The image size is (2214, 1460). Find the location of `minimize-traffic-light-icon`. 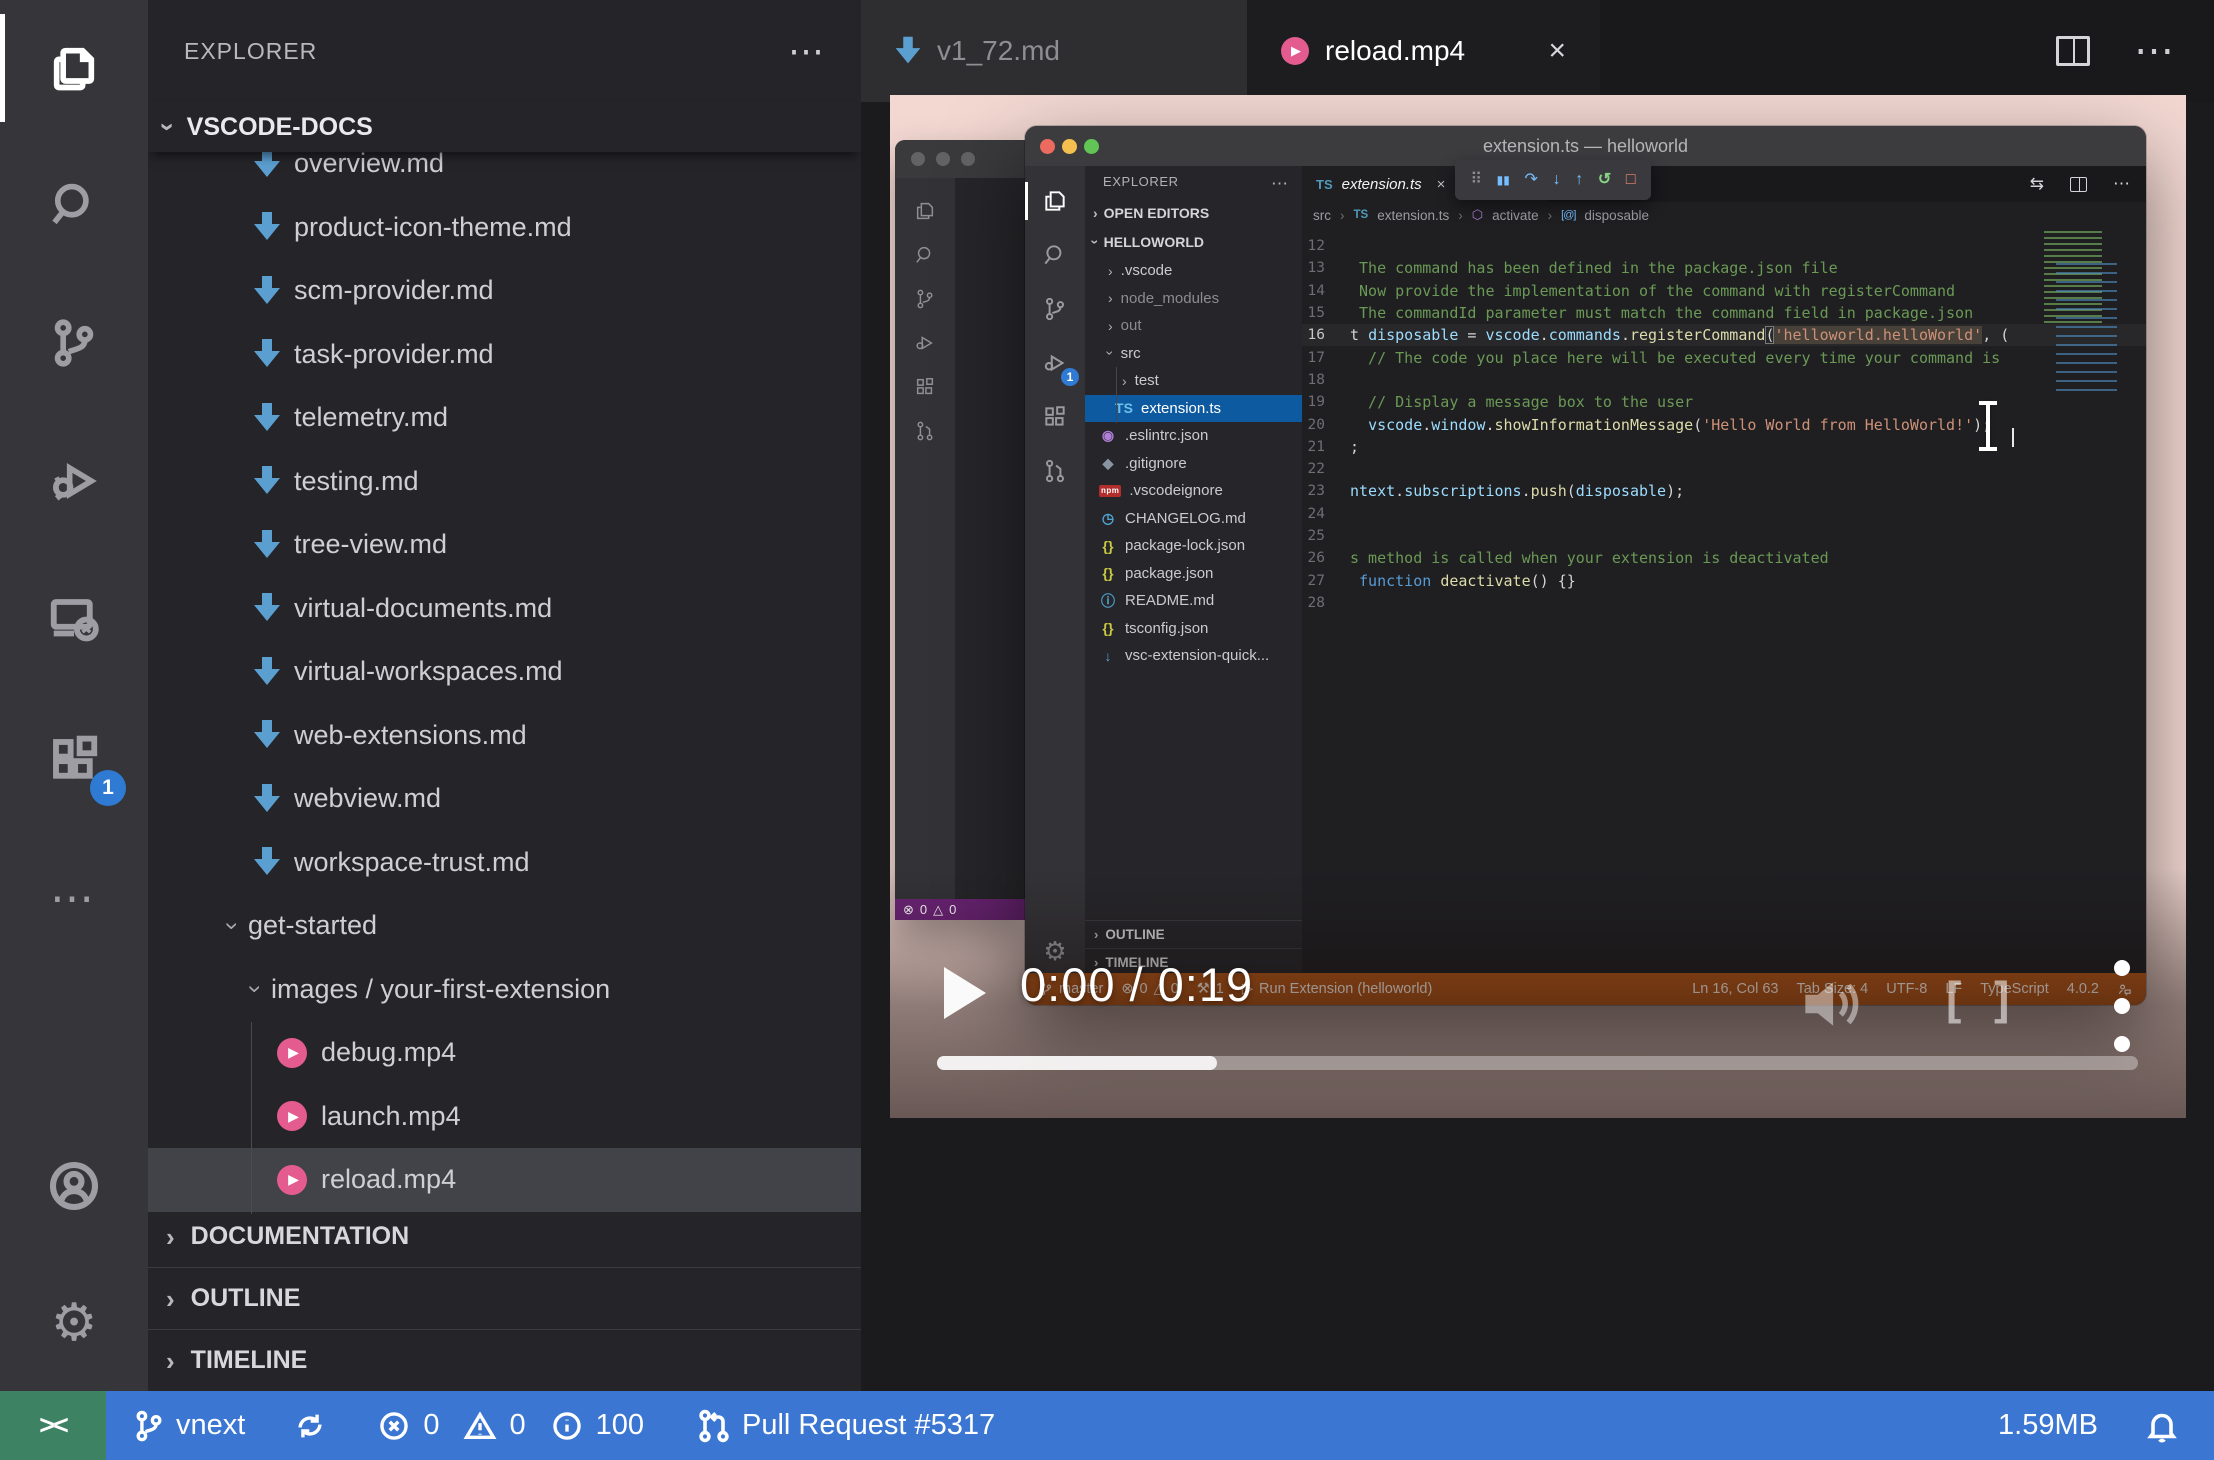

minimize-traffic-light-icon is located at coordinates (1069, 146).